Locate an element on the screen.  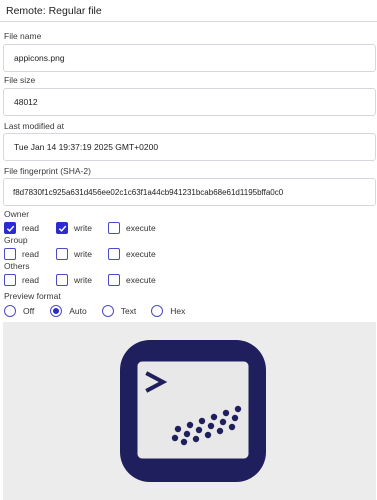
owner-execute-checkbox: execute is located at coordinates (131, 228).